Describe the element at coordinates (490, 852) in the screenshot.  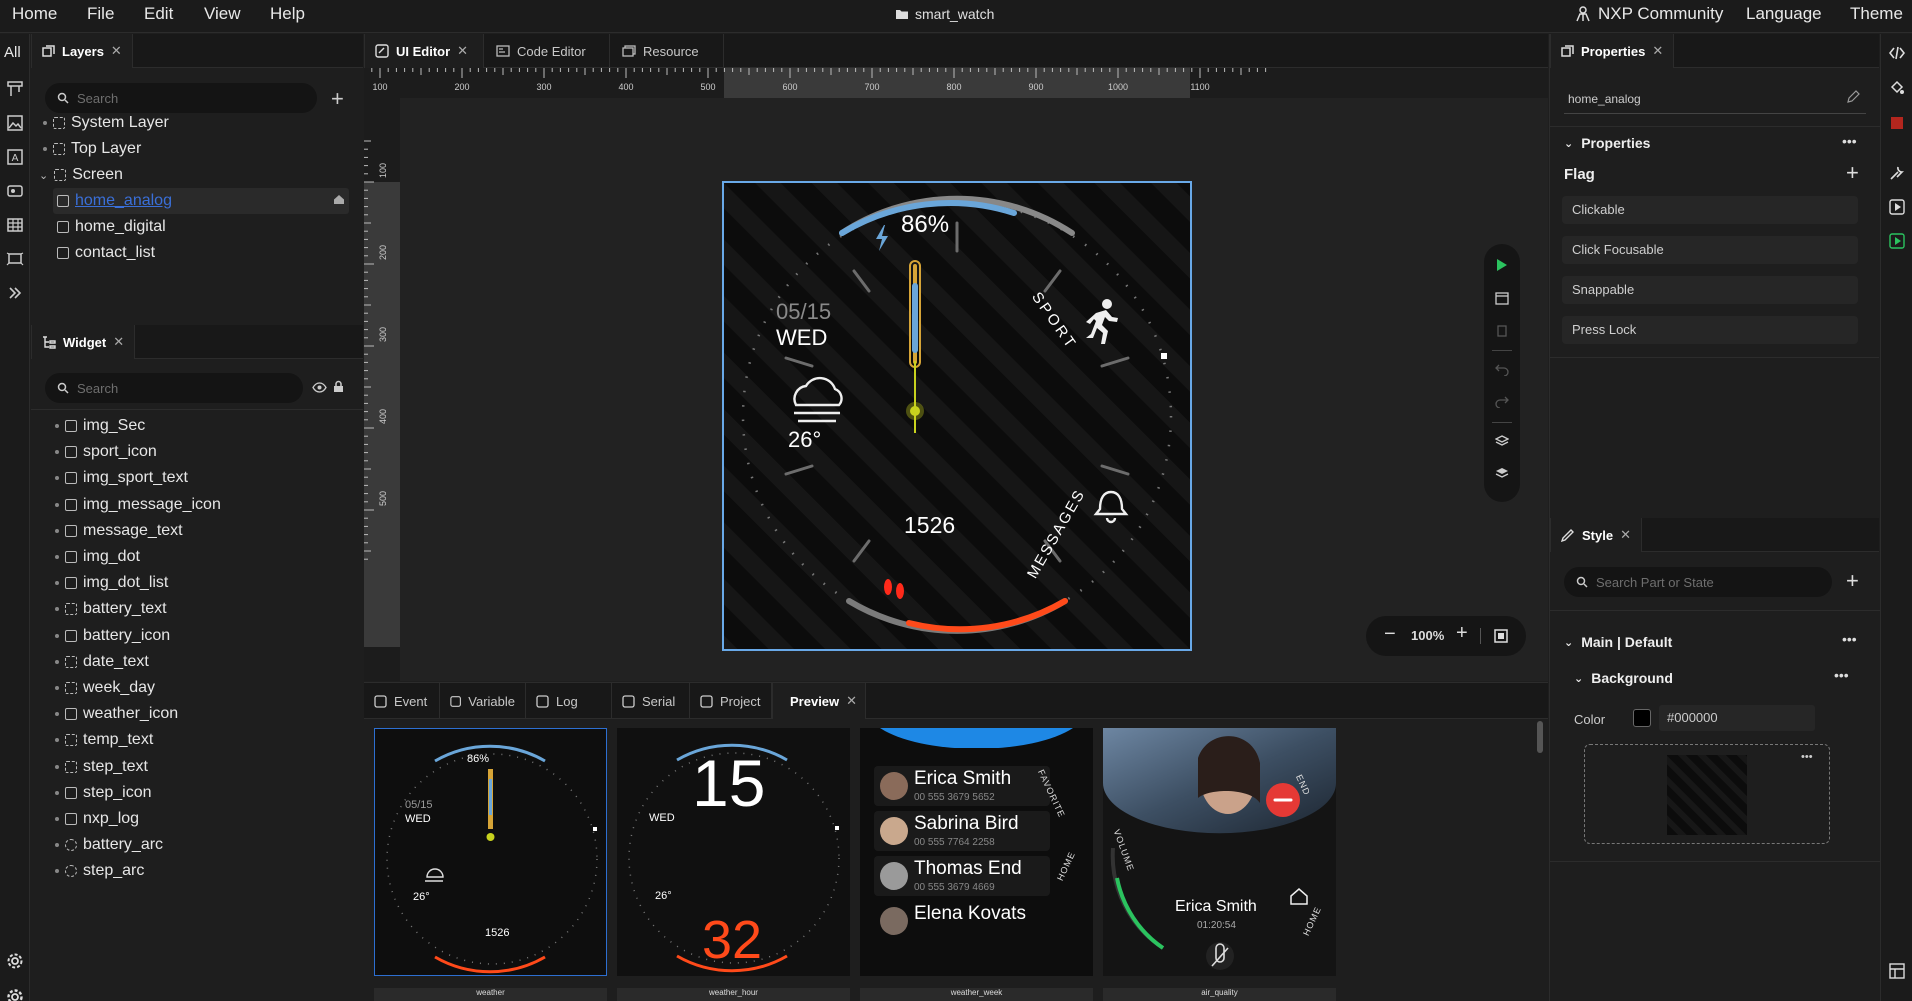
I see `preview-home-analog: 86% 05/15 WED 26° 1526` at that location.